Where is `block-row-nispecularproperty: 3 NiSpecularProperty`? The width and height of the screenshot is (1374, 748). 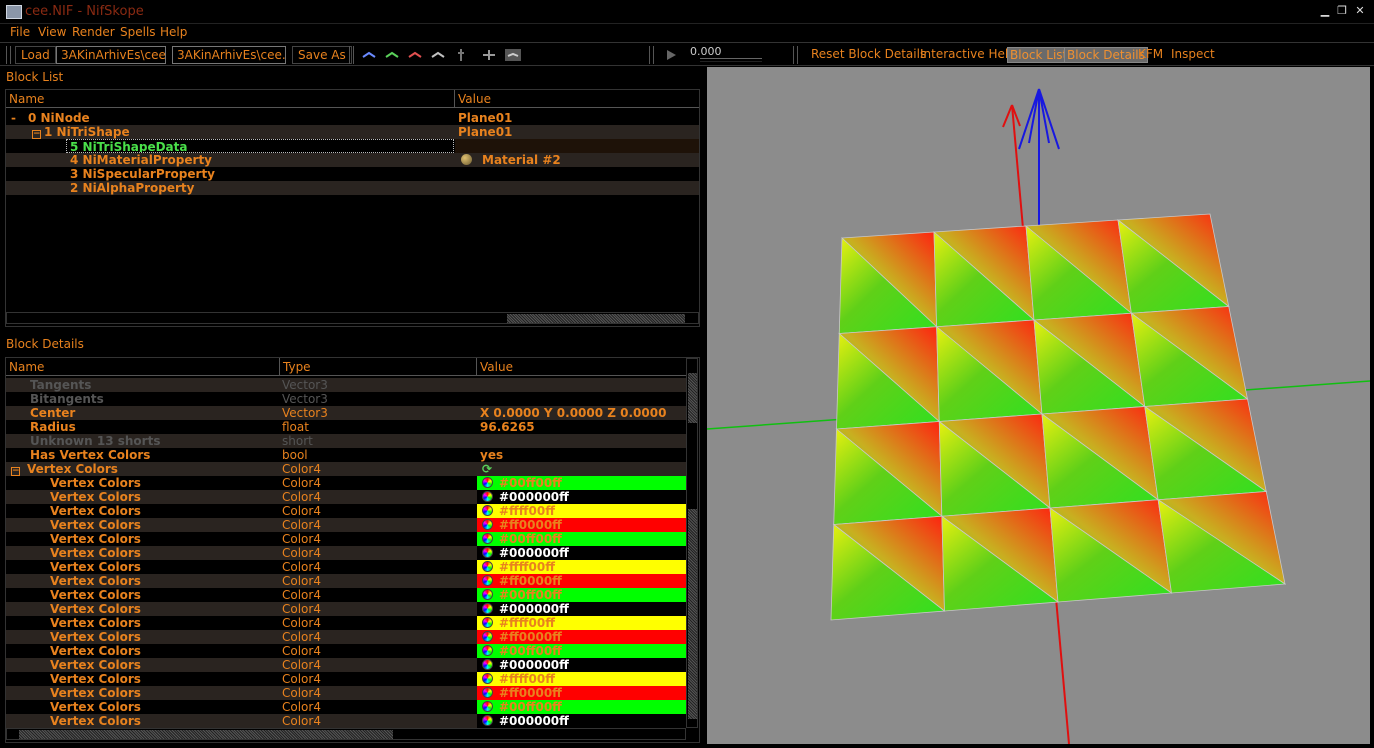 block-row-nispecularproperty: 3 NiSpecularProperty is located at coordinates (352, 174).